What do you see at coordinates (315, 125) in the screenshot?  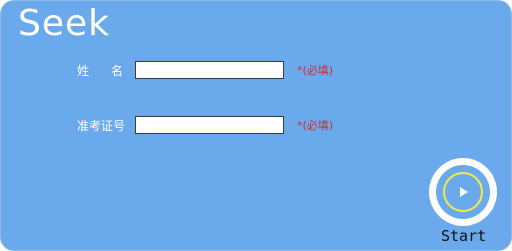 I see `exam-id-required-hint: *(必填)` at bounding box center [315, 125].